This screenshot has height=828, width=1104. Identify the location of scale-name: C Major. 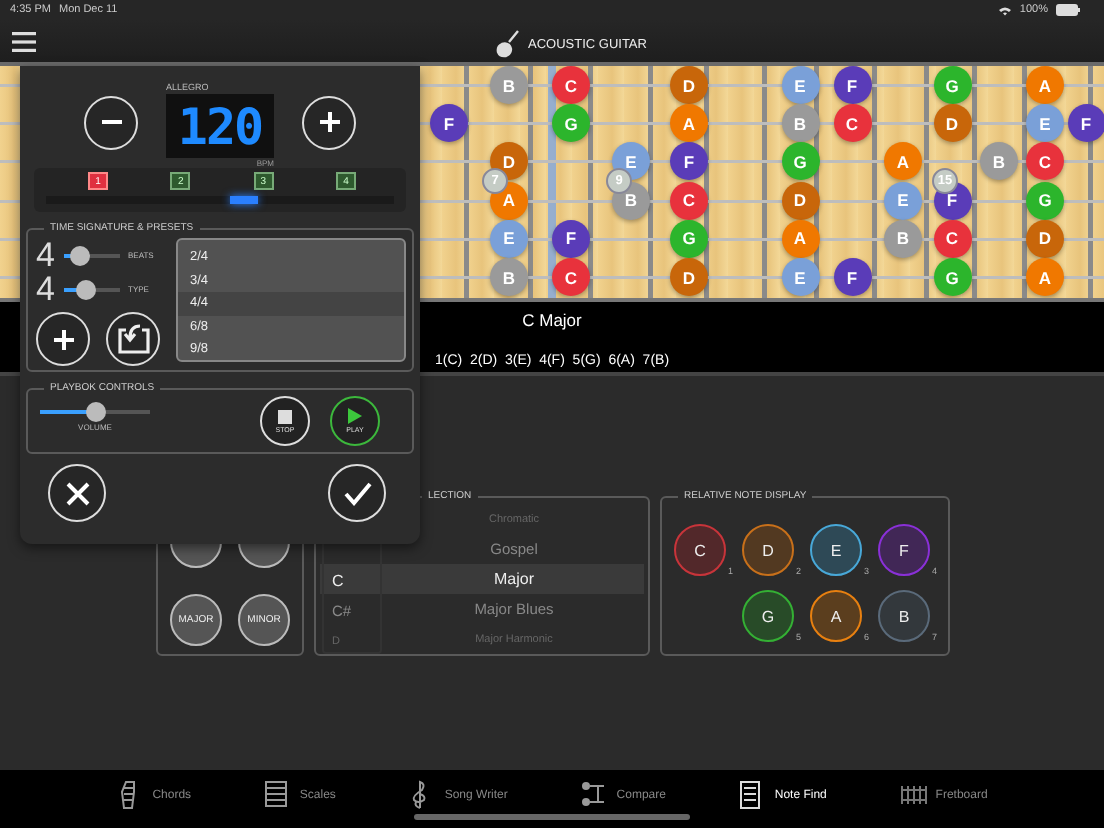
(552, 320).